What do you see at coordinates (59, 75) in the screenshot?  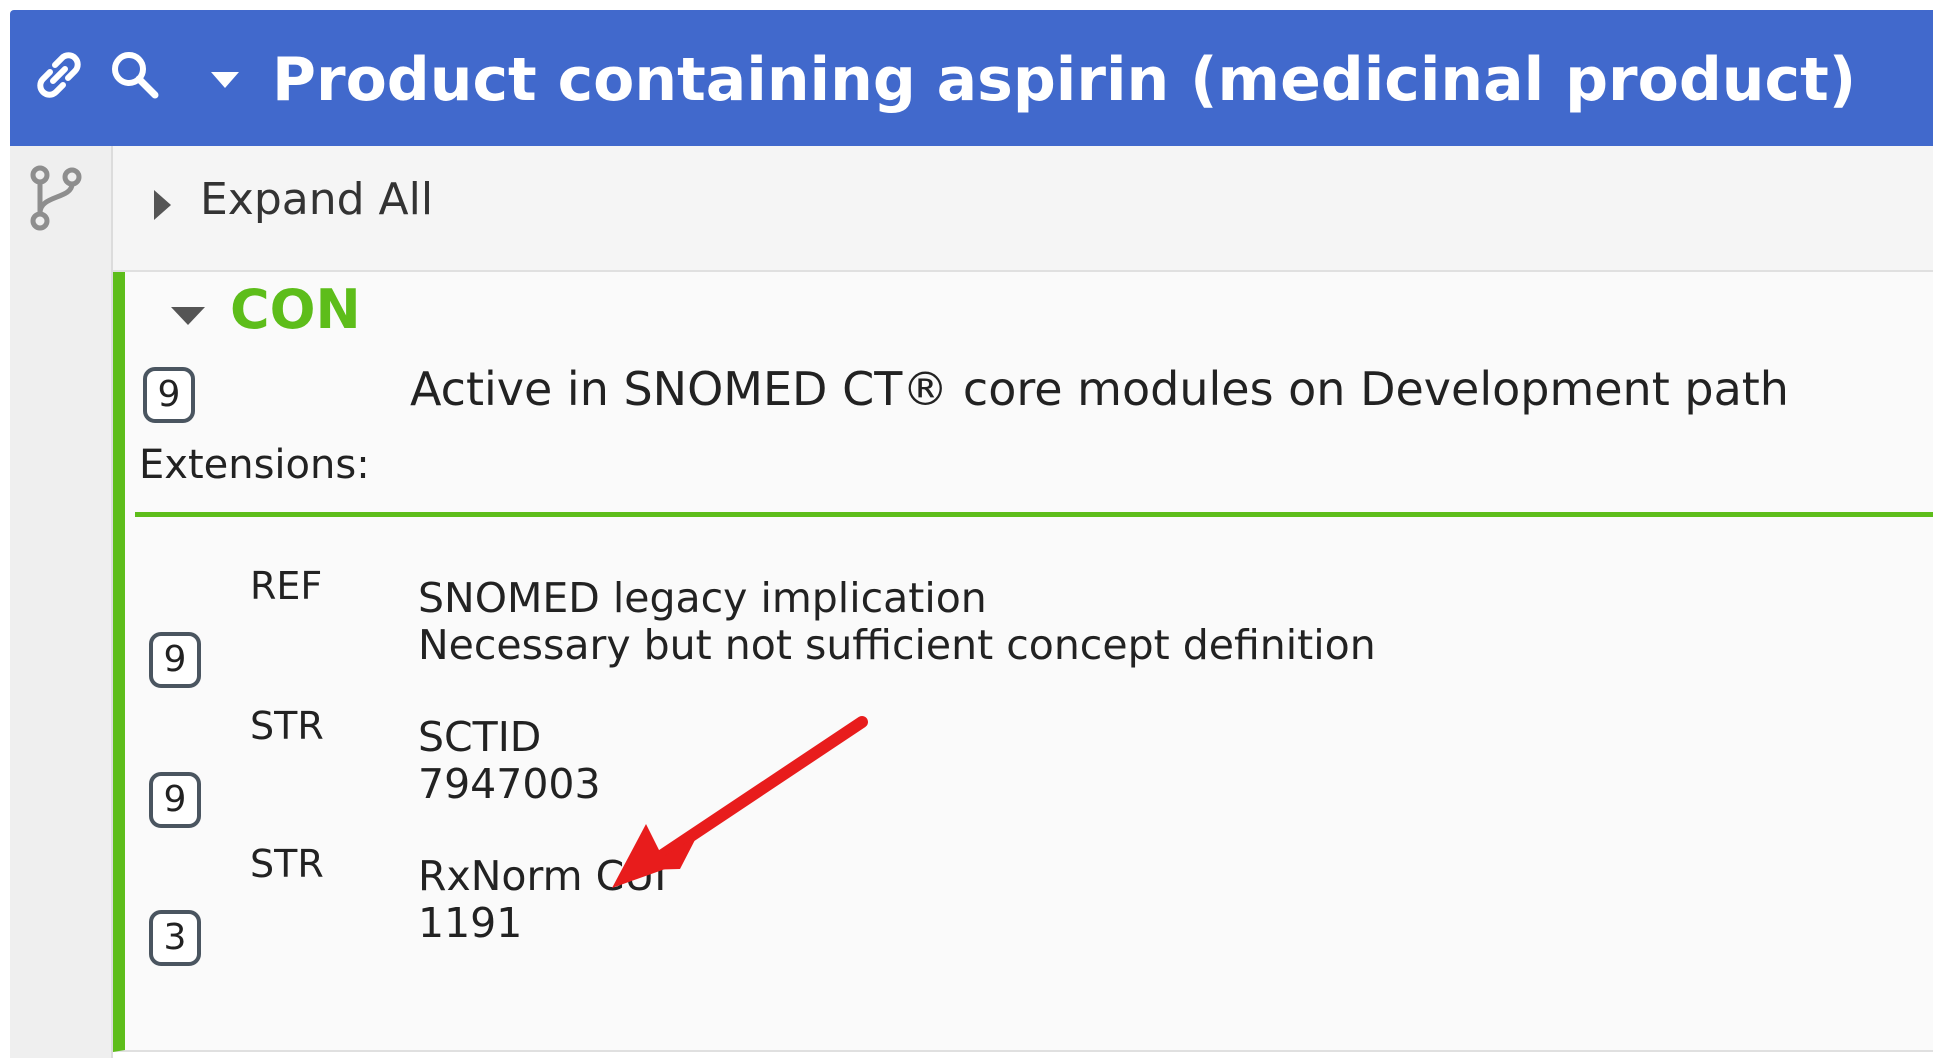 I see `link-icon` at bounding box center [59, 75].